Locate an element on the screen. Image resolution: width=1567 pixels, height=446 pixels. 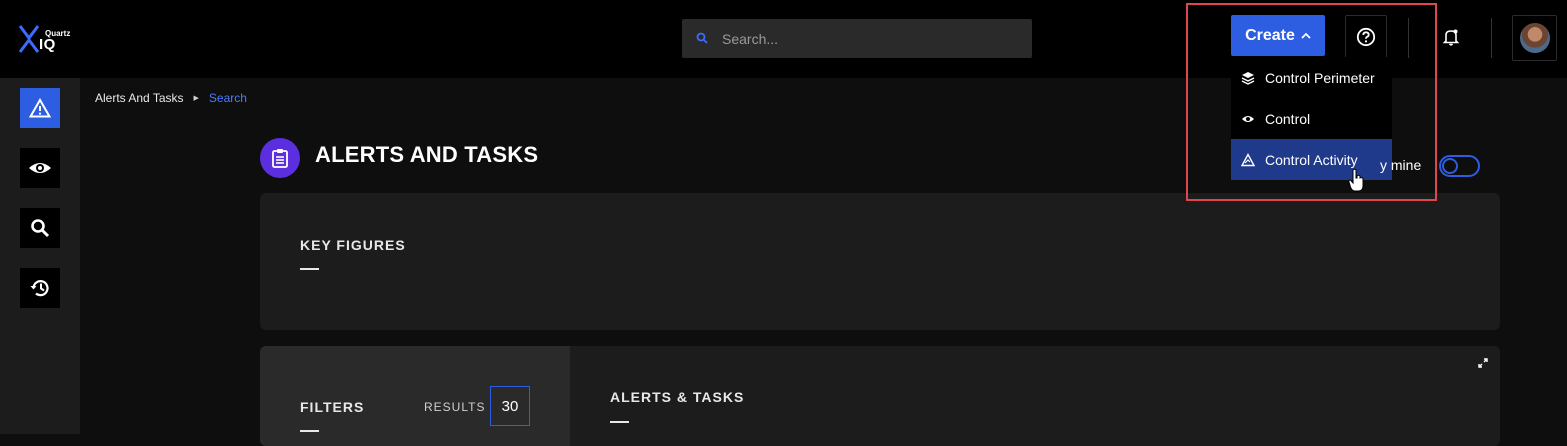
create-button: Create is located at coordinates (1278, 35).